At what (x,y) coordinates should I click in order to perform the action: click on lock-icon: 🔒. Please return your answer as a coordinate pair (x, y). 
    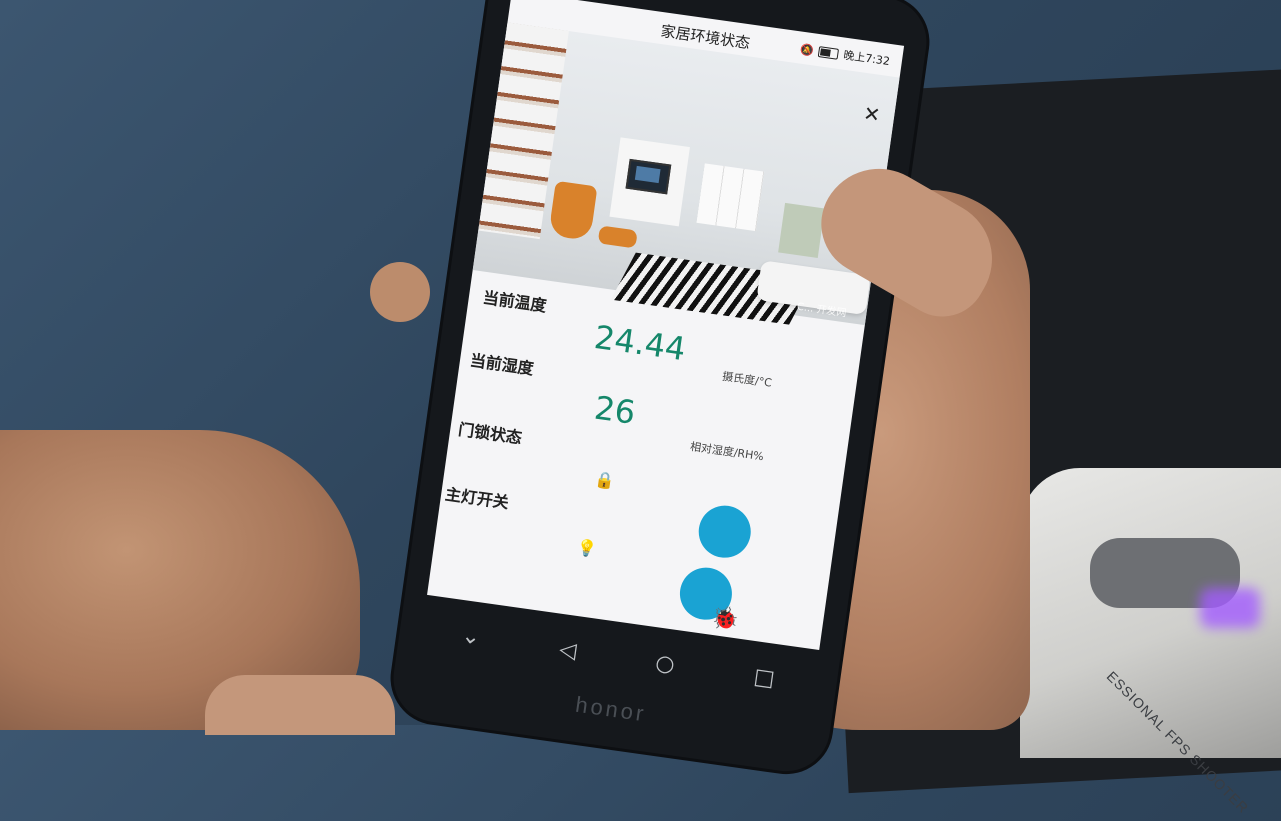
    Looking at the image, I should click on (604, 480).